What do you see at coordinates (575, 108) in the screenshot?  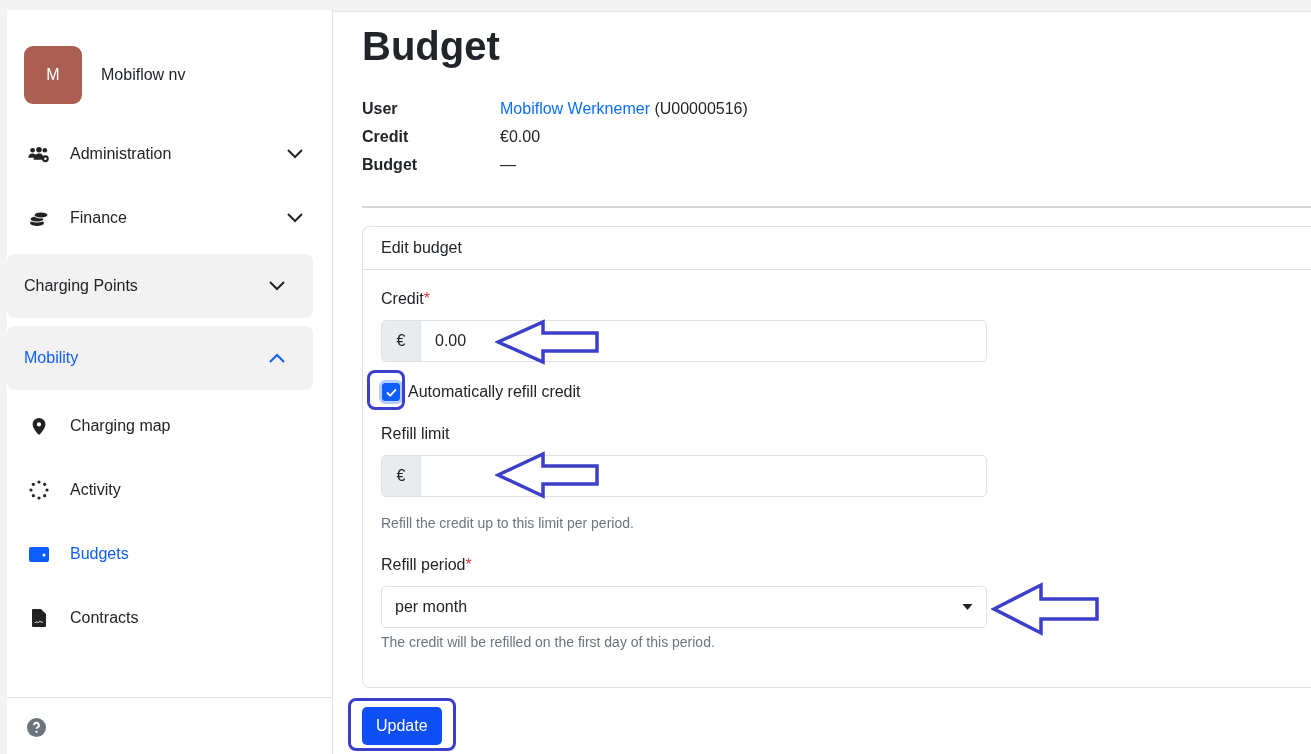 I see `user-link: Mobiflow Werknemer` at bounding box center [575, 108].